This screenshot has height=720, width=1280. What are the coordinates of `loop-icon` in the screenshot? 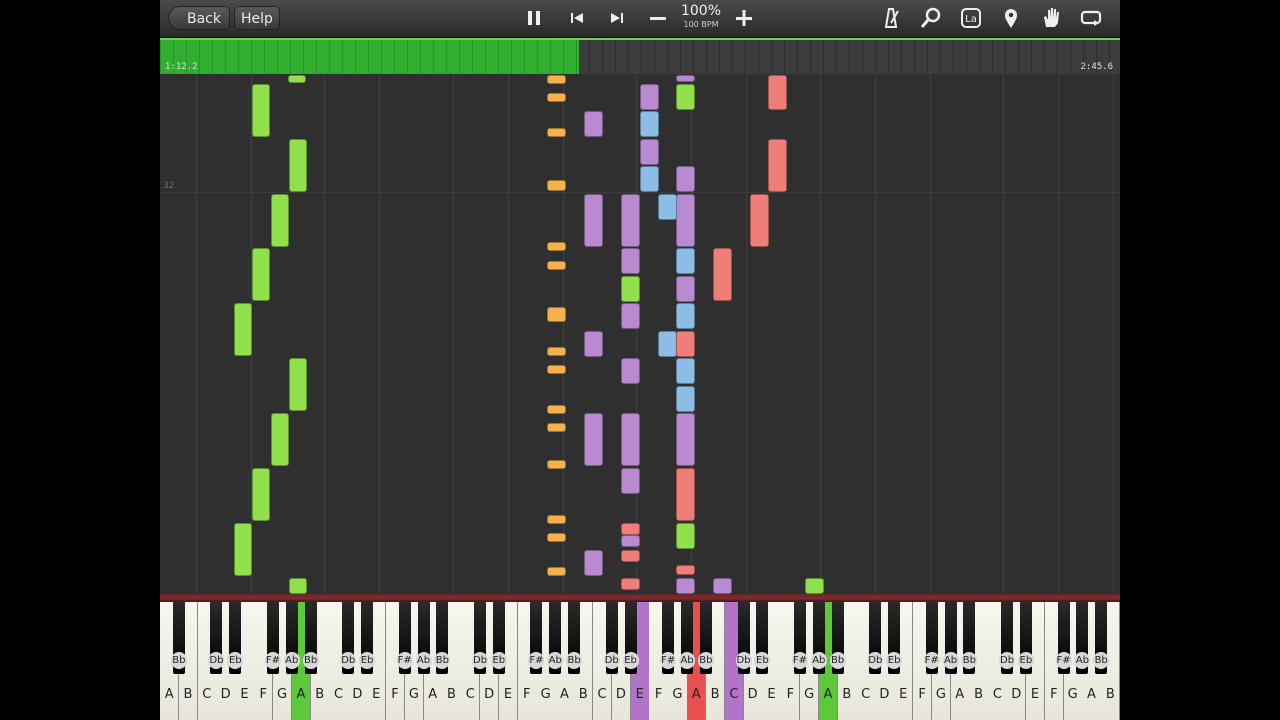 It's located at (1091, 18).